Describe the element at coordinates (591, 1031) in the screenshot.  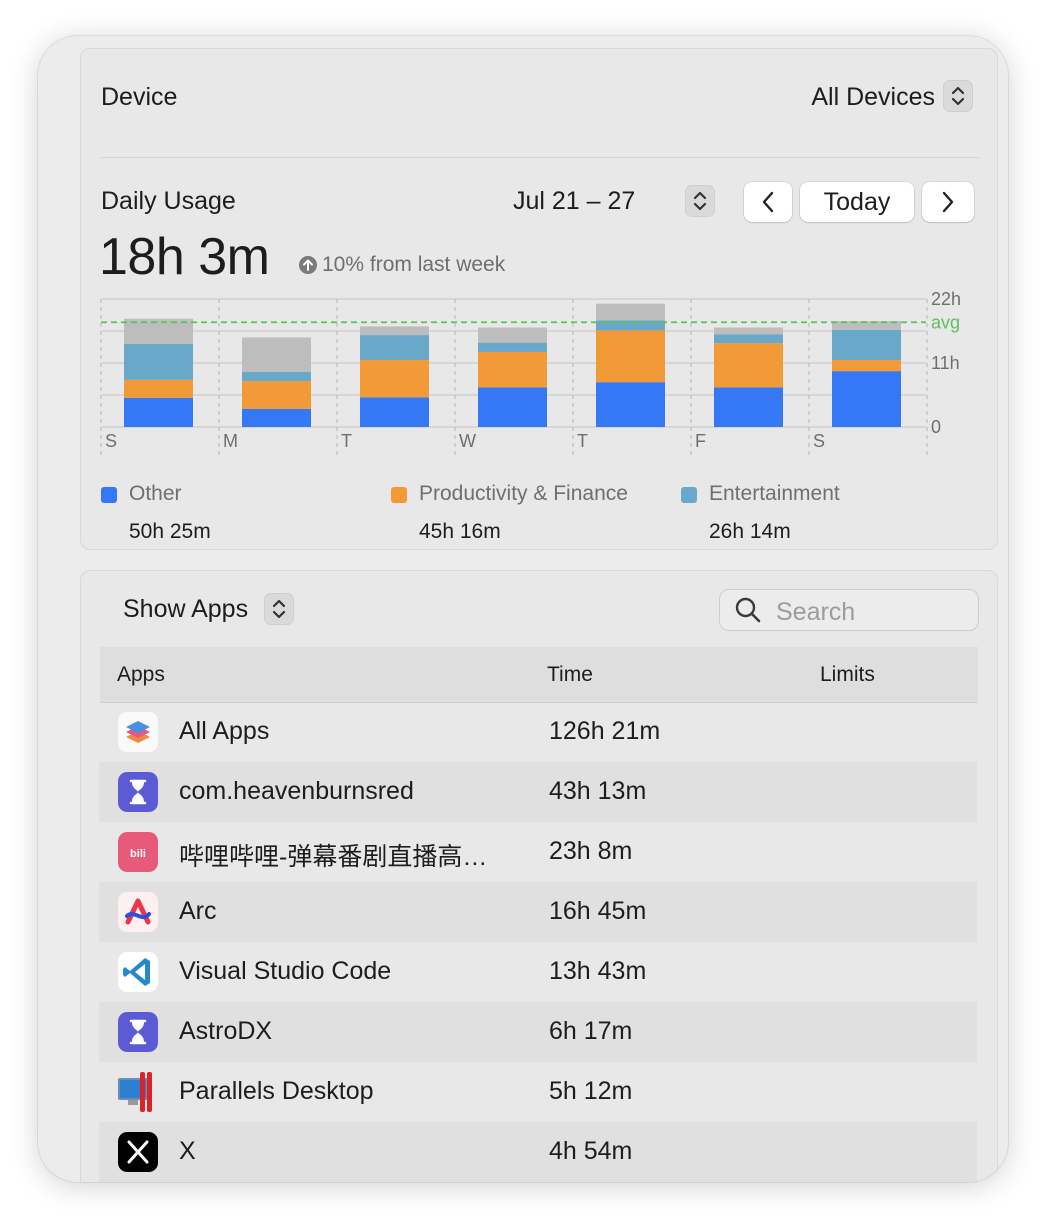
I see `app-time: 6h 17m` at that location.